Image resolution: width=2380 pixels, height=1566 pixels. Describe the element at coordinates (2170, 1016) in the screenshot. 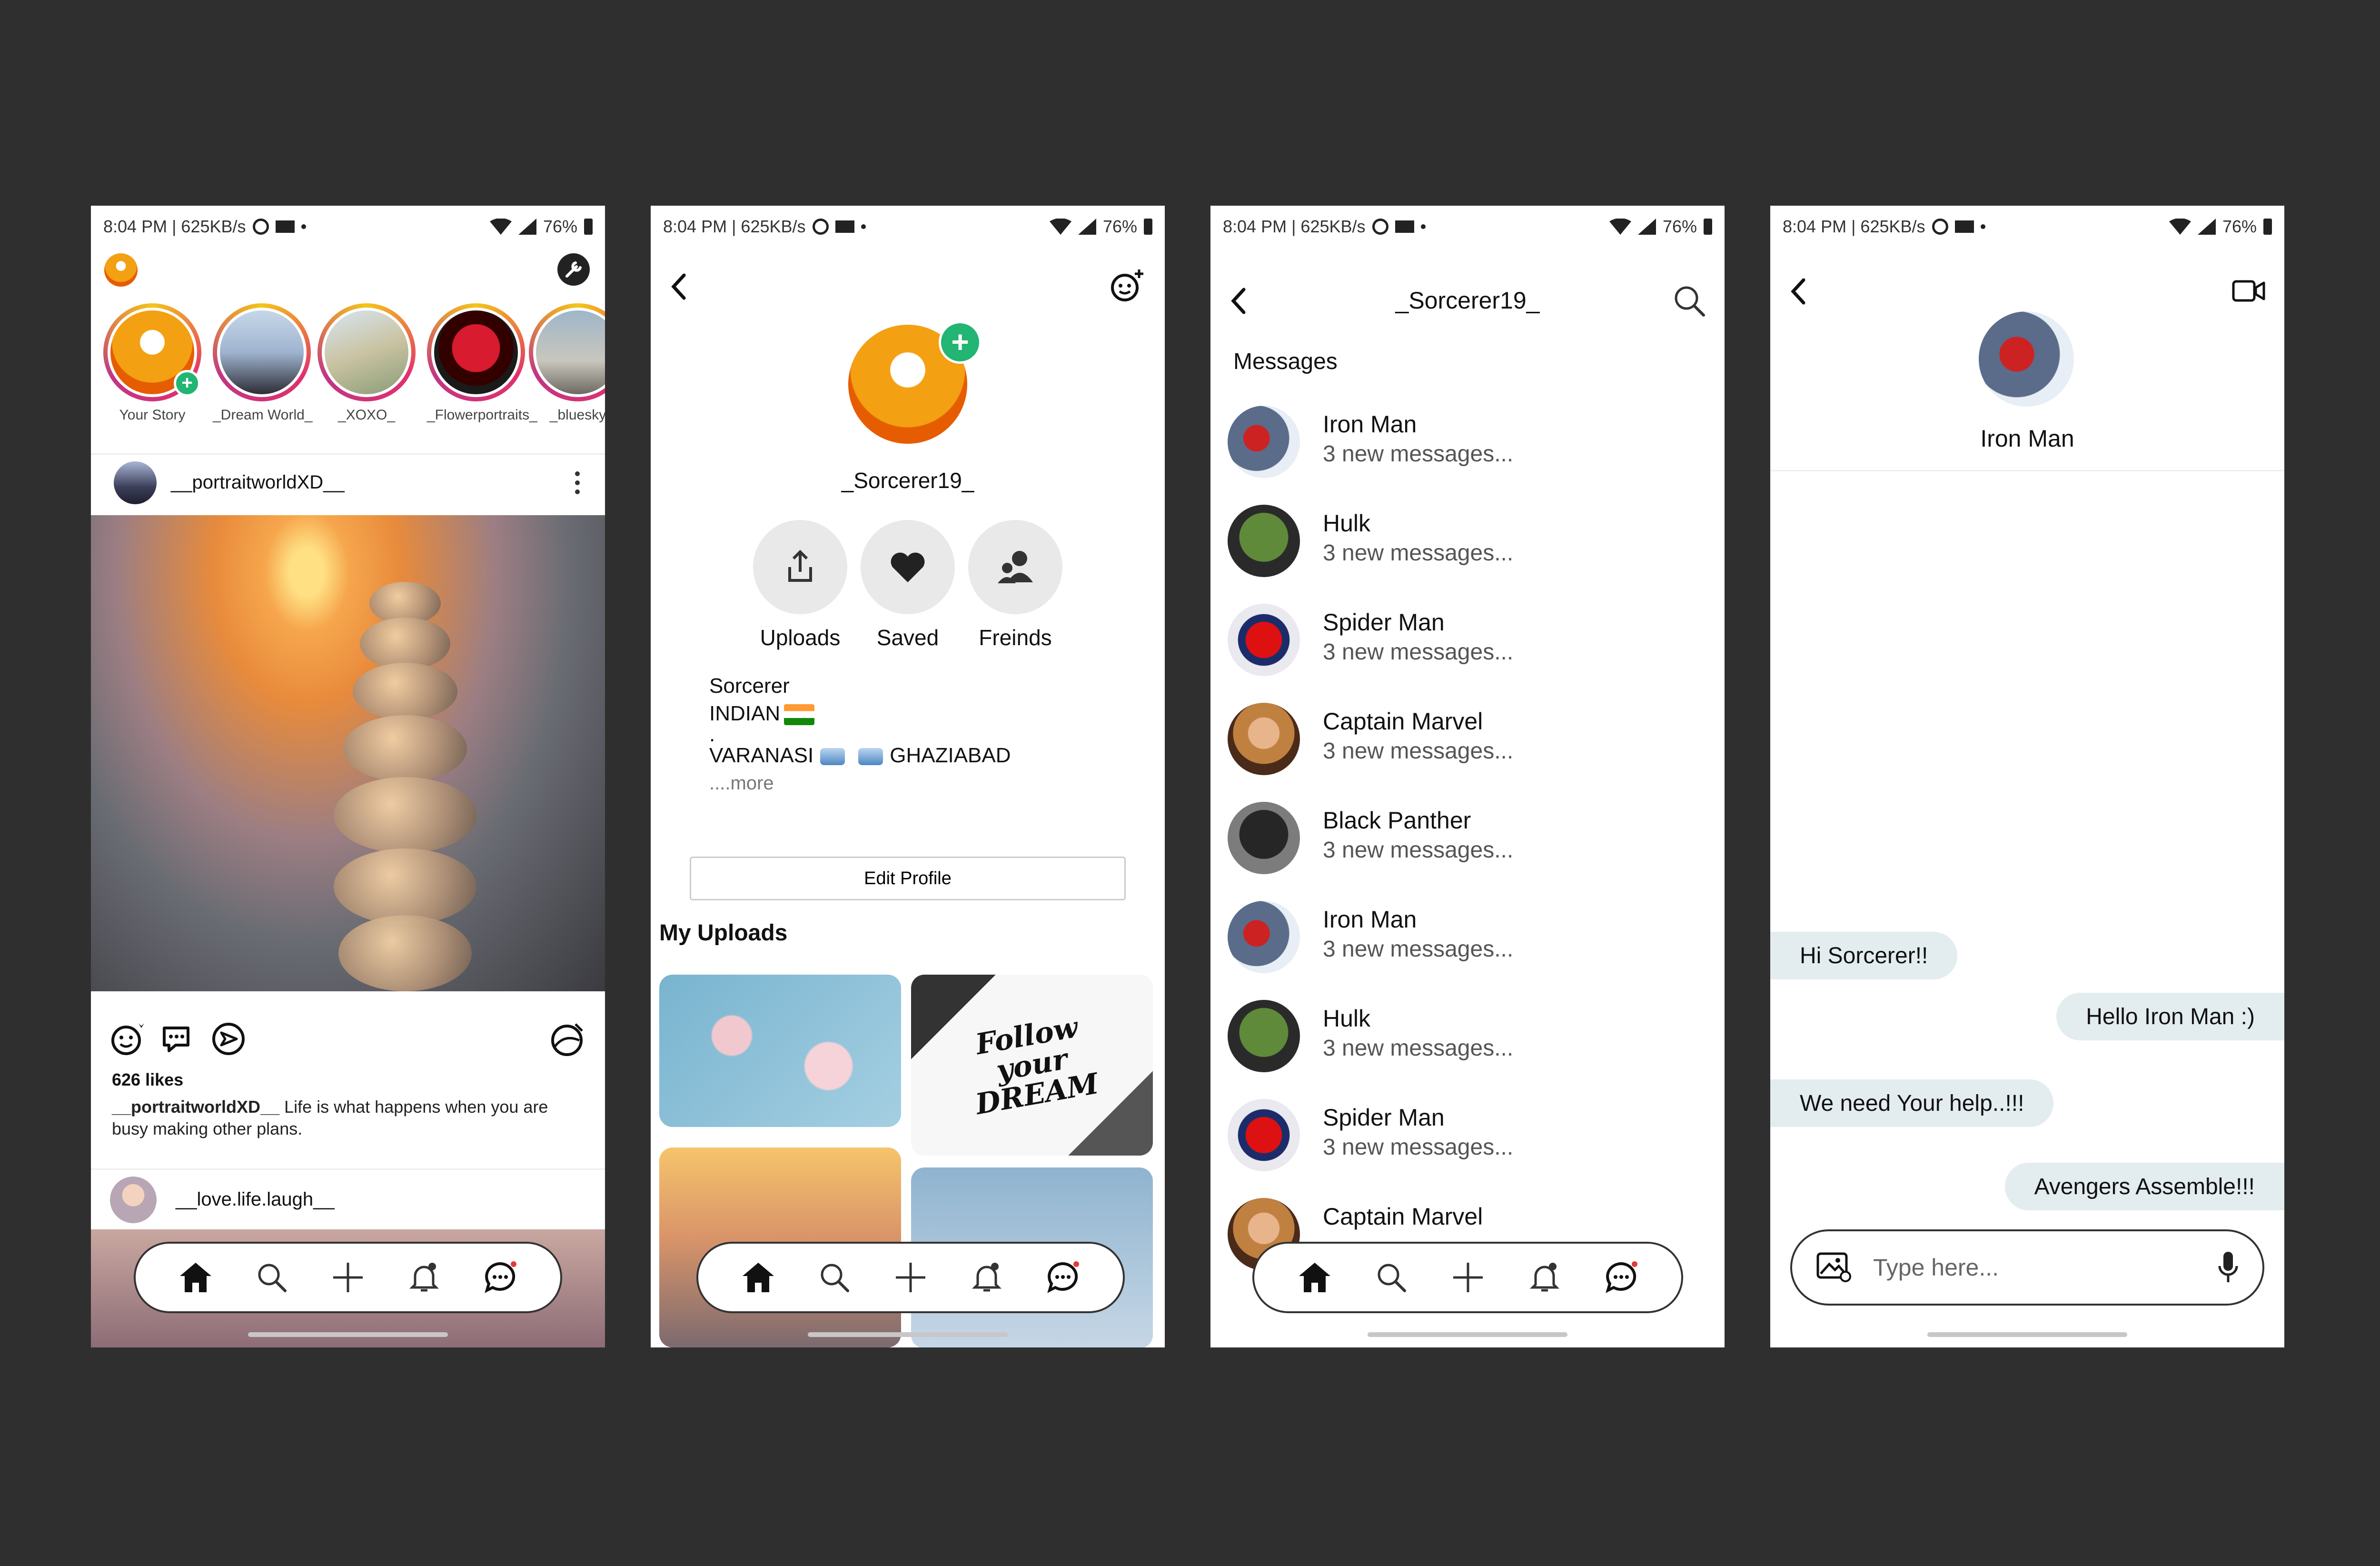

I see `message-bubble-sent: Hello Iron Man :)` at that location.